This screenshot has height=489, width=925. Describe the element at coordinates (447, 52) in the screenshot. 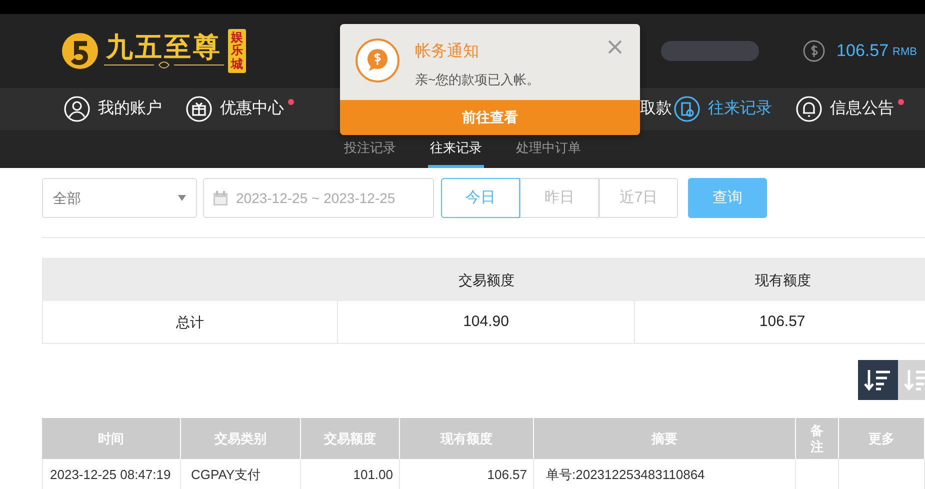

I see `notification-title: 帐务通知` at that location.